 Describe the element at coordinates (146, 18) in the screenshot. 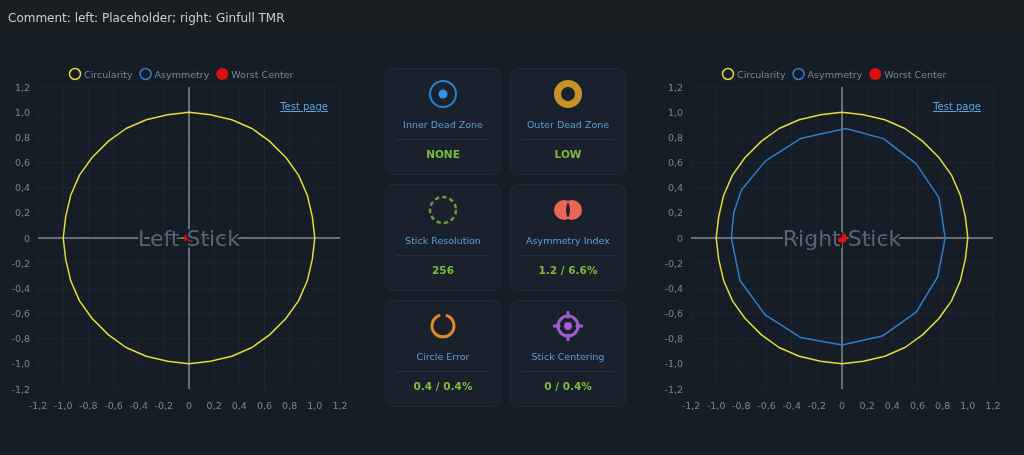

I see `comment-text: Comment: left: Placeholder; right: Ginfull TMR` at that location.